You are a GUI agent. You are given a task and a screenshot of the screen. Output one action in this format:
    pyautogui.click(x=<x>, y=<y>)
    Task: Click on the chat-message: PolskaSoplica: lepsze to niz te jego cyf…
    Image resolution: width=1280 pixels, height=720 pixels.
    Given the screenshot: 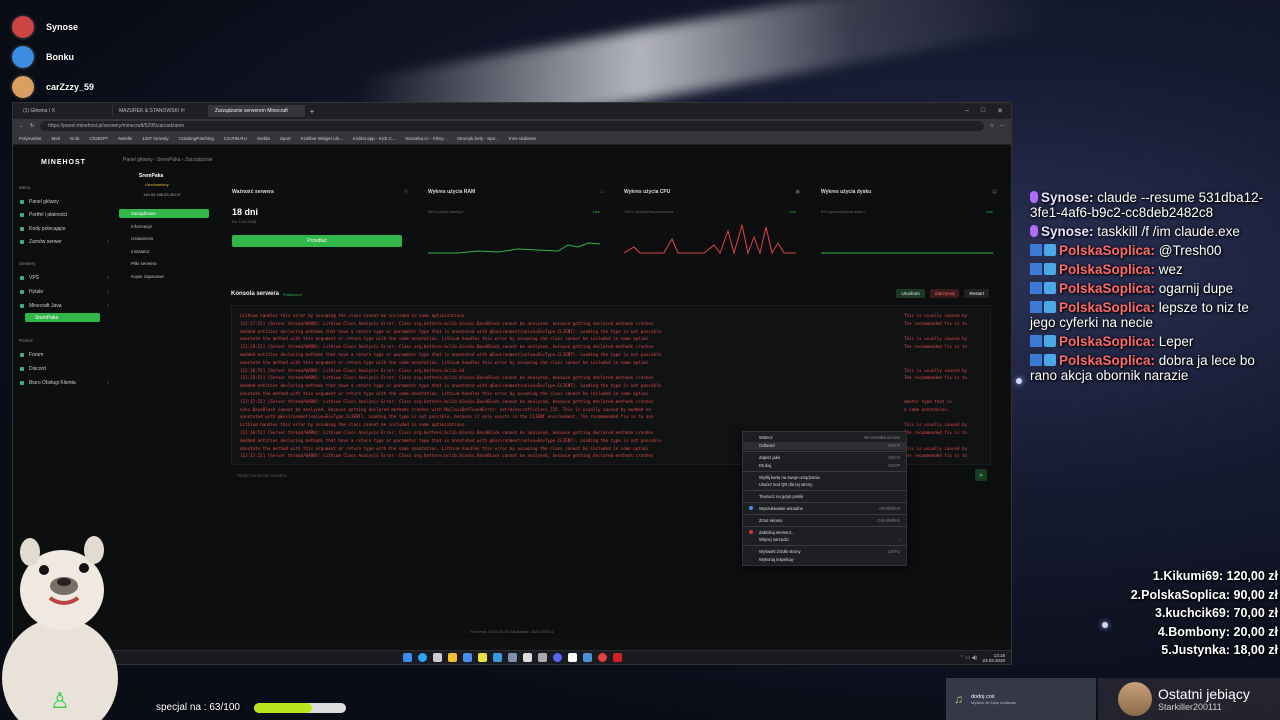 What is the action you would take?
    pyautogui.click(x=1154, y=315)
    